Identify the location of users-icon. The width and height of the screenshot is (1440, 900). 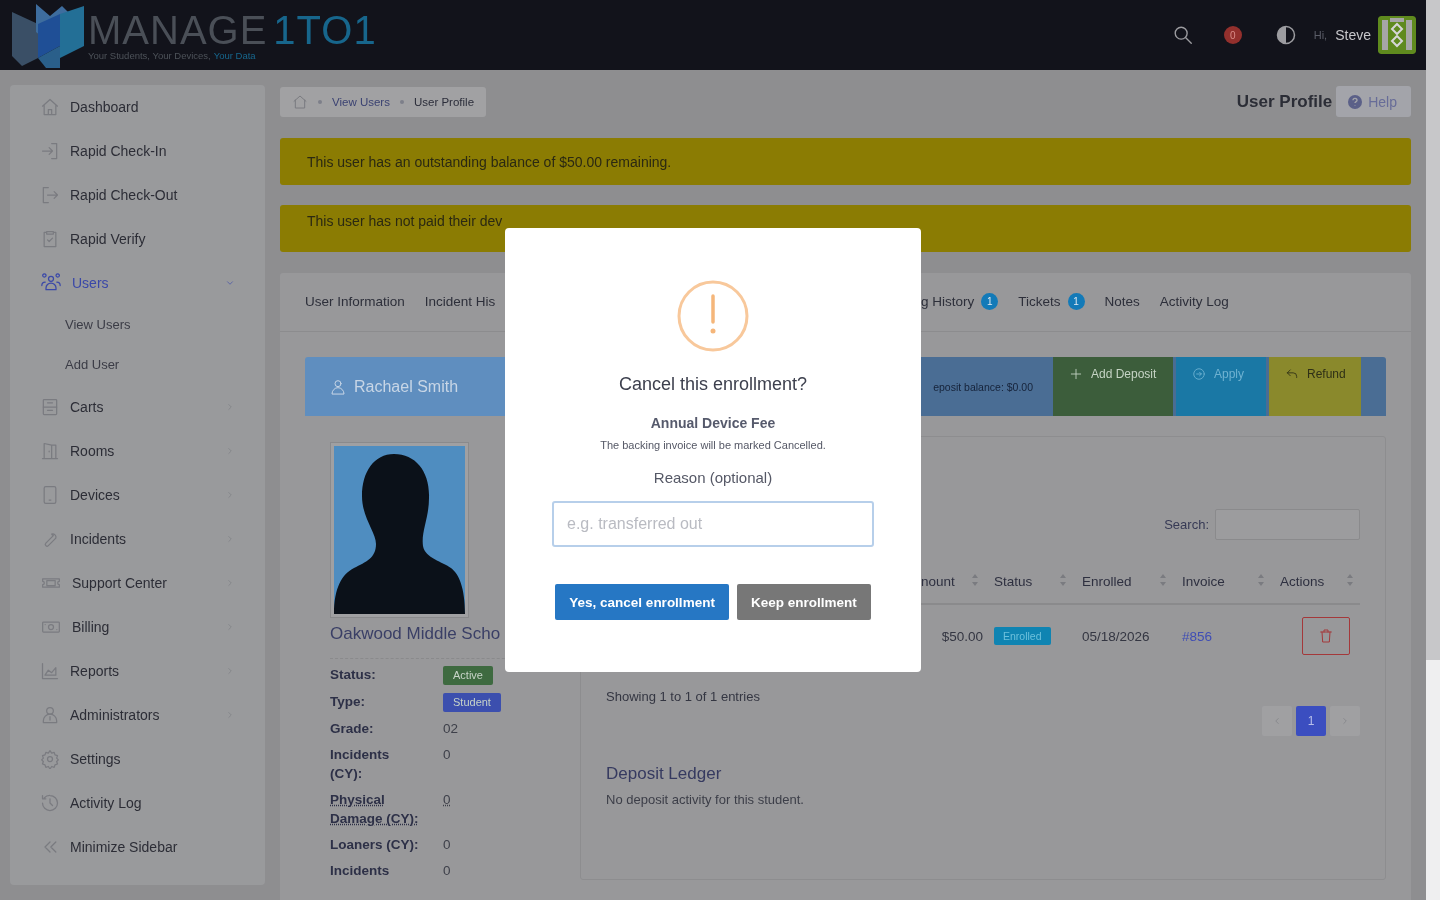
(51, 283).